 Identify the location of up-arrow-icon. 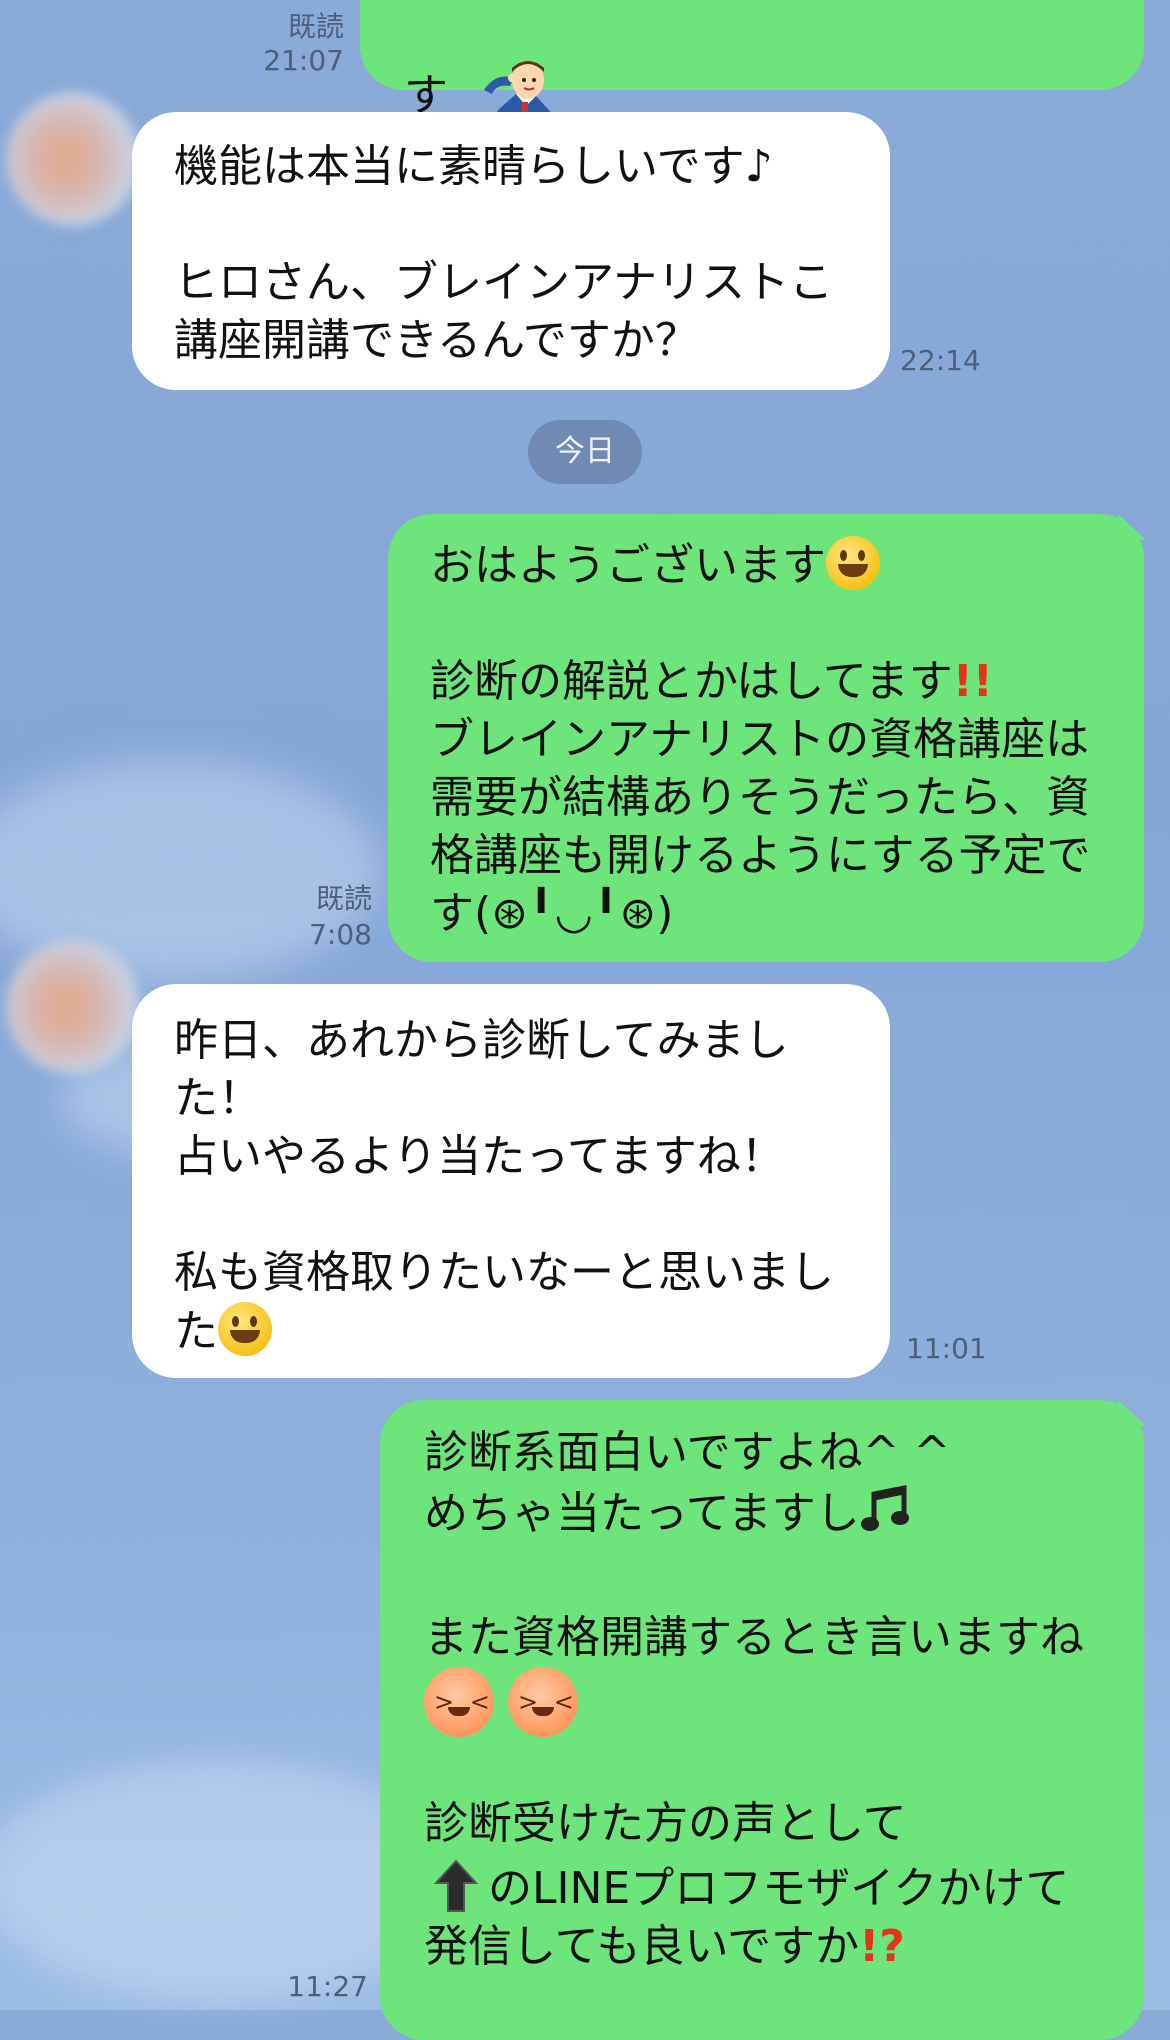
(456, 1885).